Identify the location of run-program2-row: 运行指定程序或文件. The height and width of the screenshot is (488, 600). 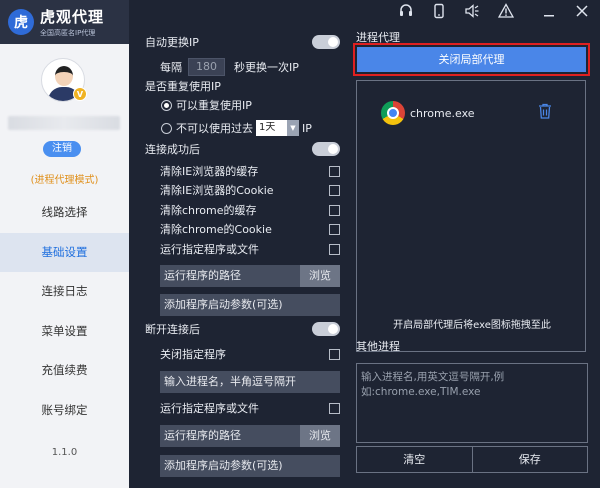
(239, 408).